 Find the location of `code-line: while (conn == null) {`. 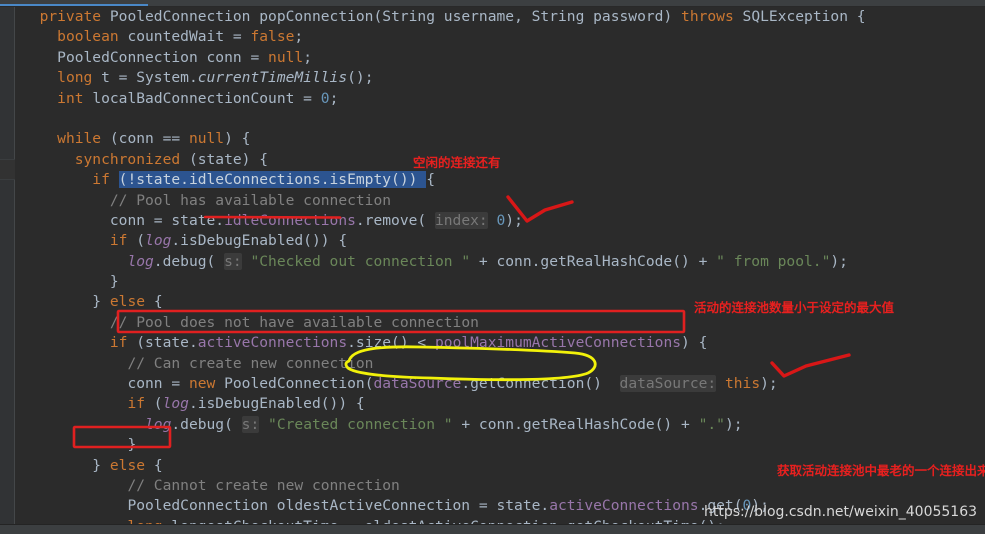

code-line: while (conn == null) { is located at coordinates (500, 139).